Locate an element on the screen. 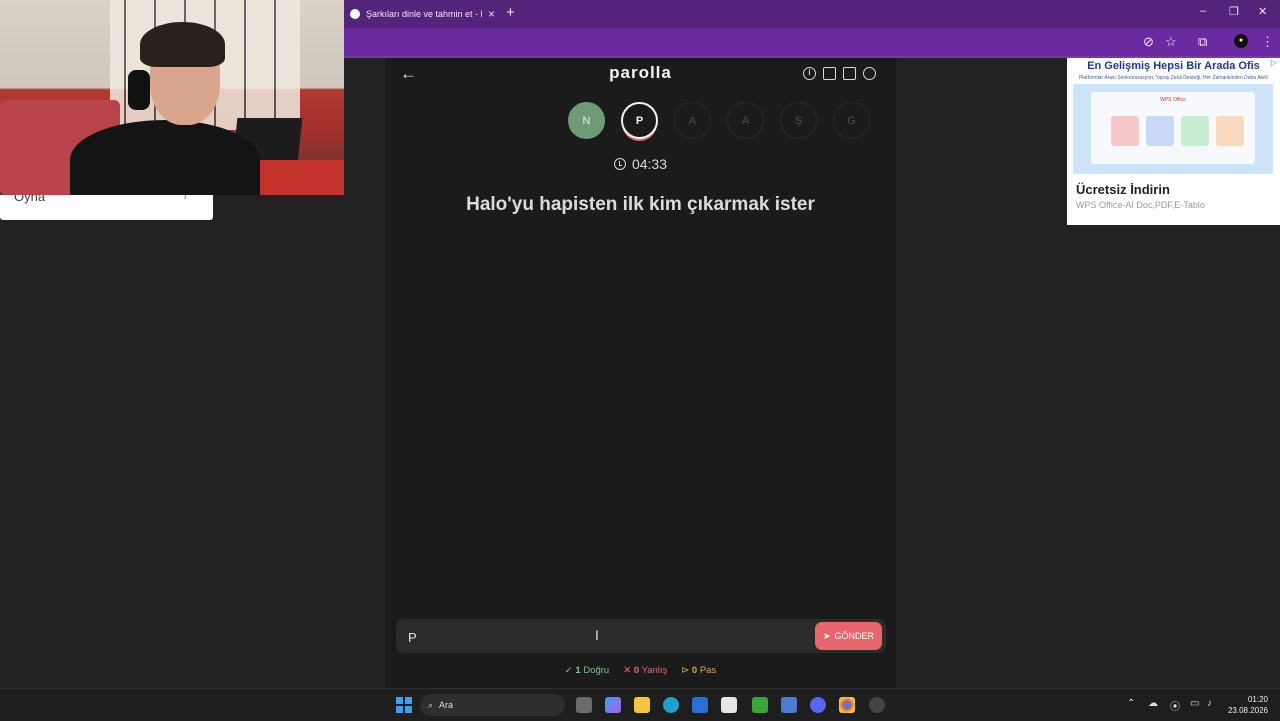  bookmark-star-icon: ☆ is located at coordinates (1171, 42).